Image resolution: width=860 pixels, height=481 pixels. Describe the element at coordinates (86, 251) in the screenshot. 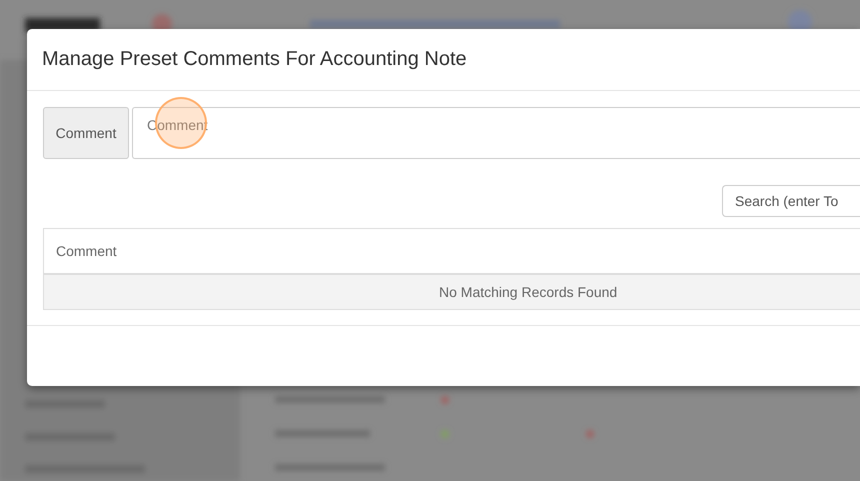

I see `column-header: Comment` at that location.